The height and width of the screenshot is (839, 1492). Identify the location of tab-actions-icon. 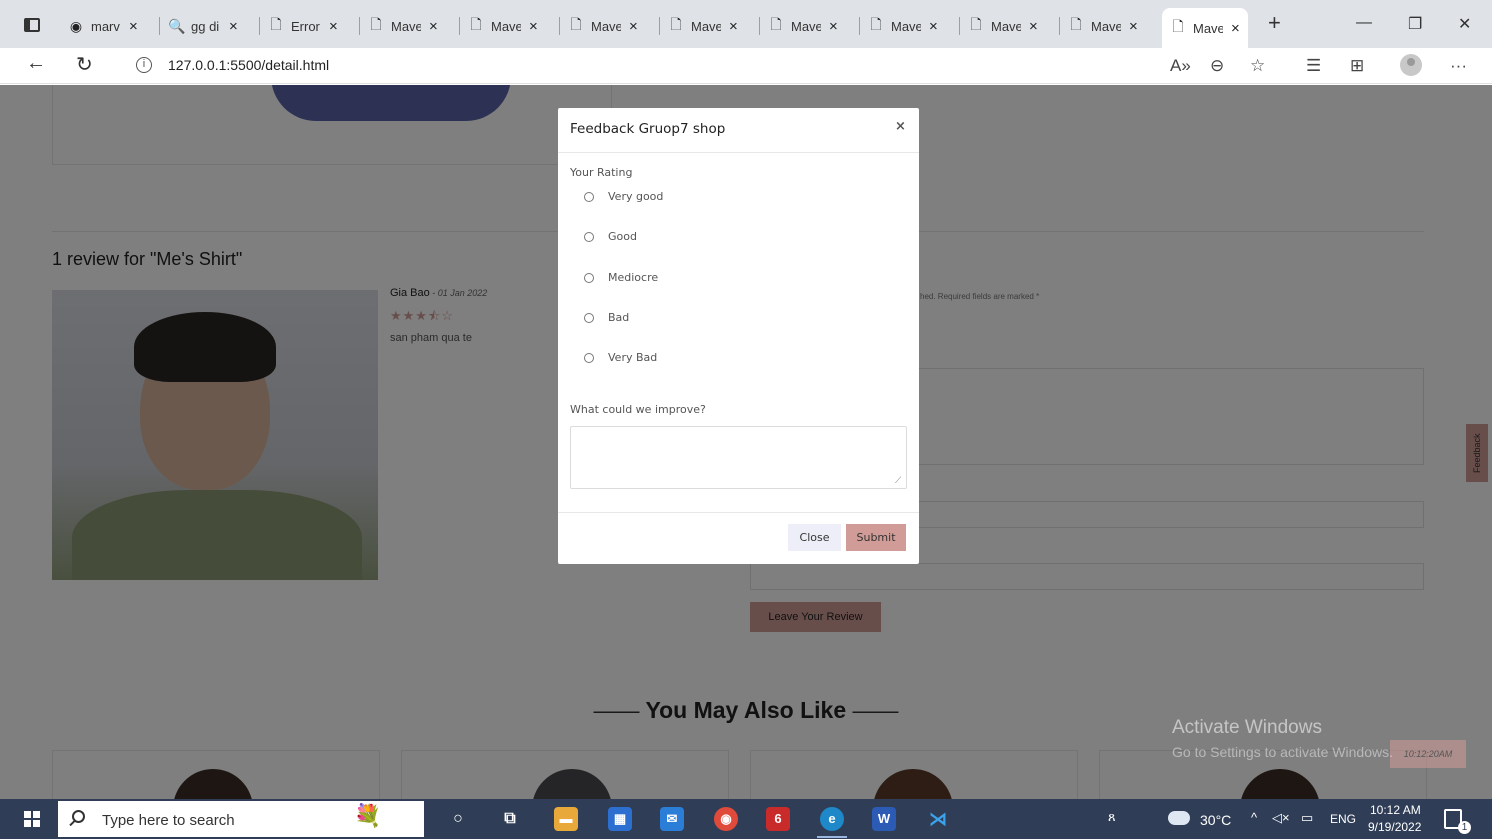
(32, 25).